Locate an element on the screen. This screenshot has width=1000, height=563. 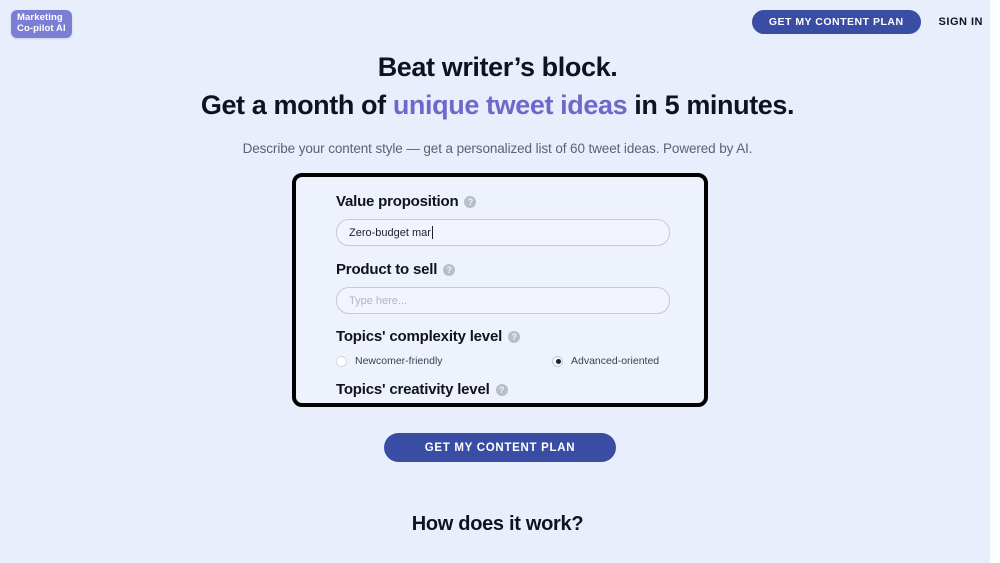
headline-accent: unique tweet ideas is located at coordinates (510, 105).